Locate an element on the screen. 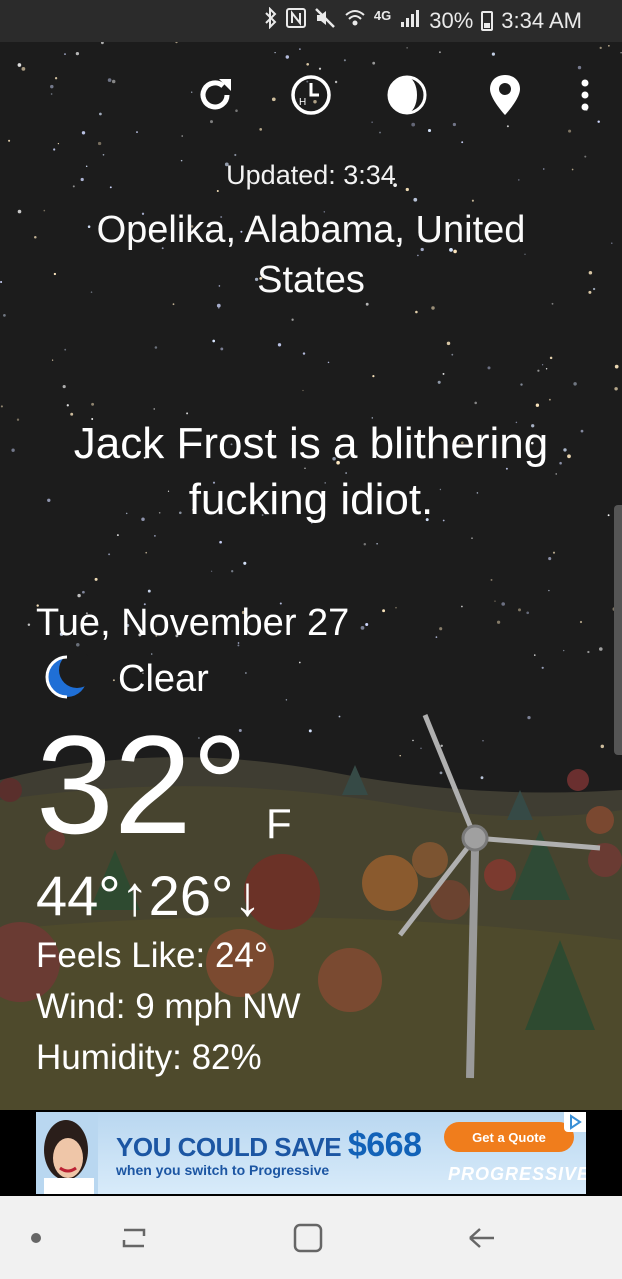  battery-icon is located at coordinates (487, 21).